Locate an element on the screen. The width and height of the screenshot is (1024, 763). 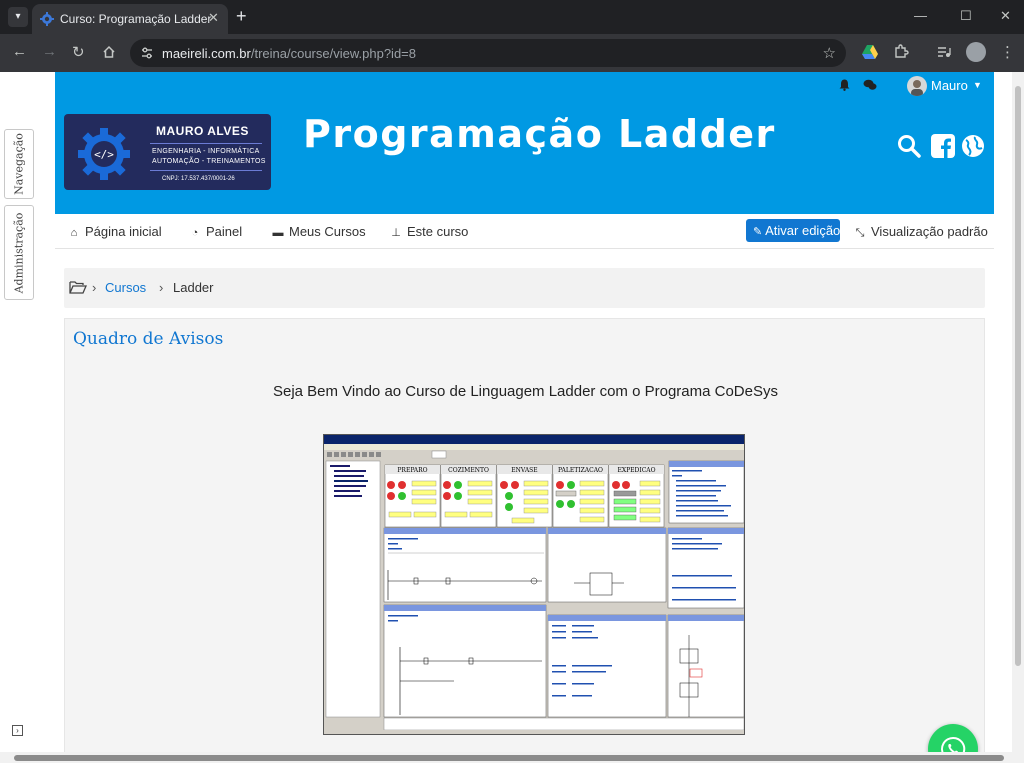
default-view-toggle: ⤡ Visualização padrão is located at coordinates (920, 232).